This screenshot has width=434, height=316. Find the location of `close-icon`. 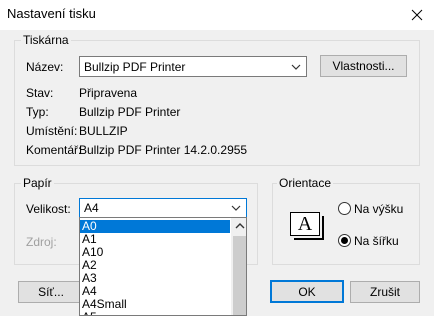

close-icon is located at coordinates (417, 15).